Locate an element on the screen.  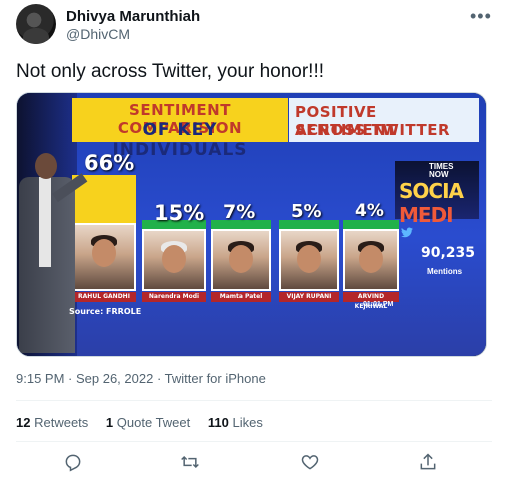
quotes-stat: 1 Quote Tweet is located at coordinates (148, 422).